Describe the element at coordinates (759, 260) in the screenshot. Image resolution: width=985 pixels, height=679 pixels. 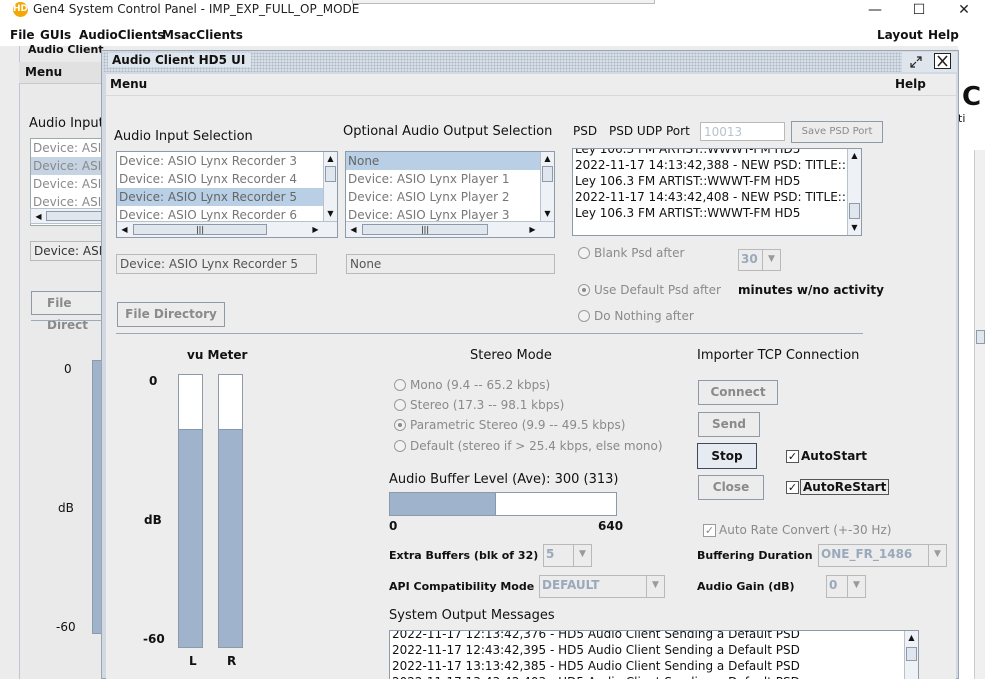
I see `psd-minutes-combo: 30 ▼` at that location.